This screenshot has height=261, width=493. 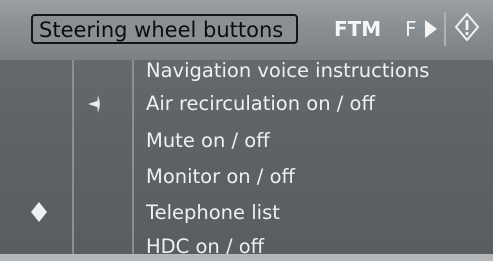 What do you see at coordinates (287, 70) in the screenshot?
I see `menu-item-navigation-voice-instructions: Navigation voice instructions` at bounding box center [287, 70].